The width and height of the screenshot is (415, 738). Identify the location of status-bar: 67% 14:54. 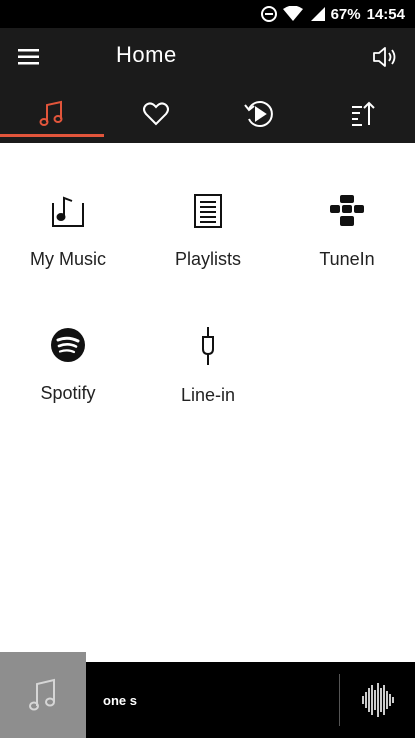
(207, 14).